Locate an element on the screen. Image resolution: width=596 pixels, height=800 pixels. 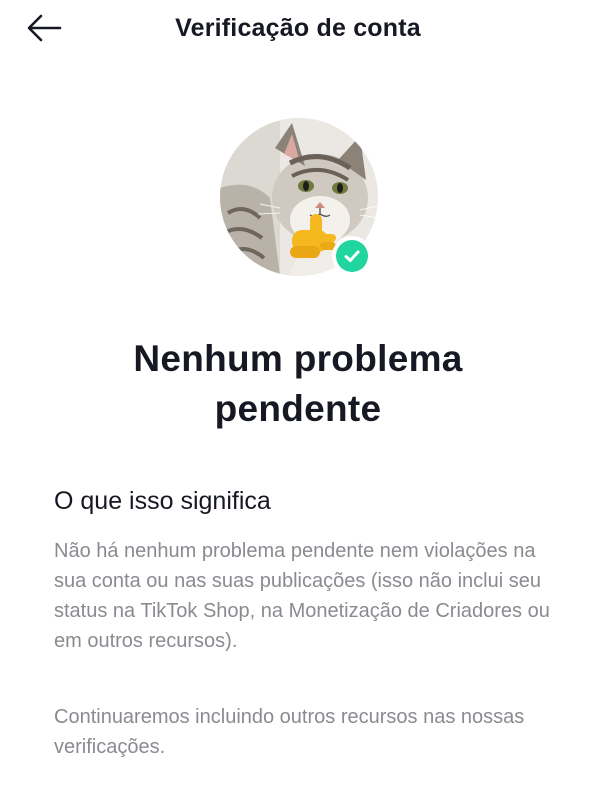
status-title: Nenhum problema pendente is located at coordinates (298, 384).